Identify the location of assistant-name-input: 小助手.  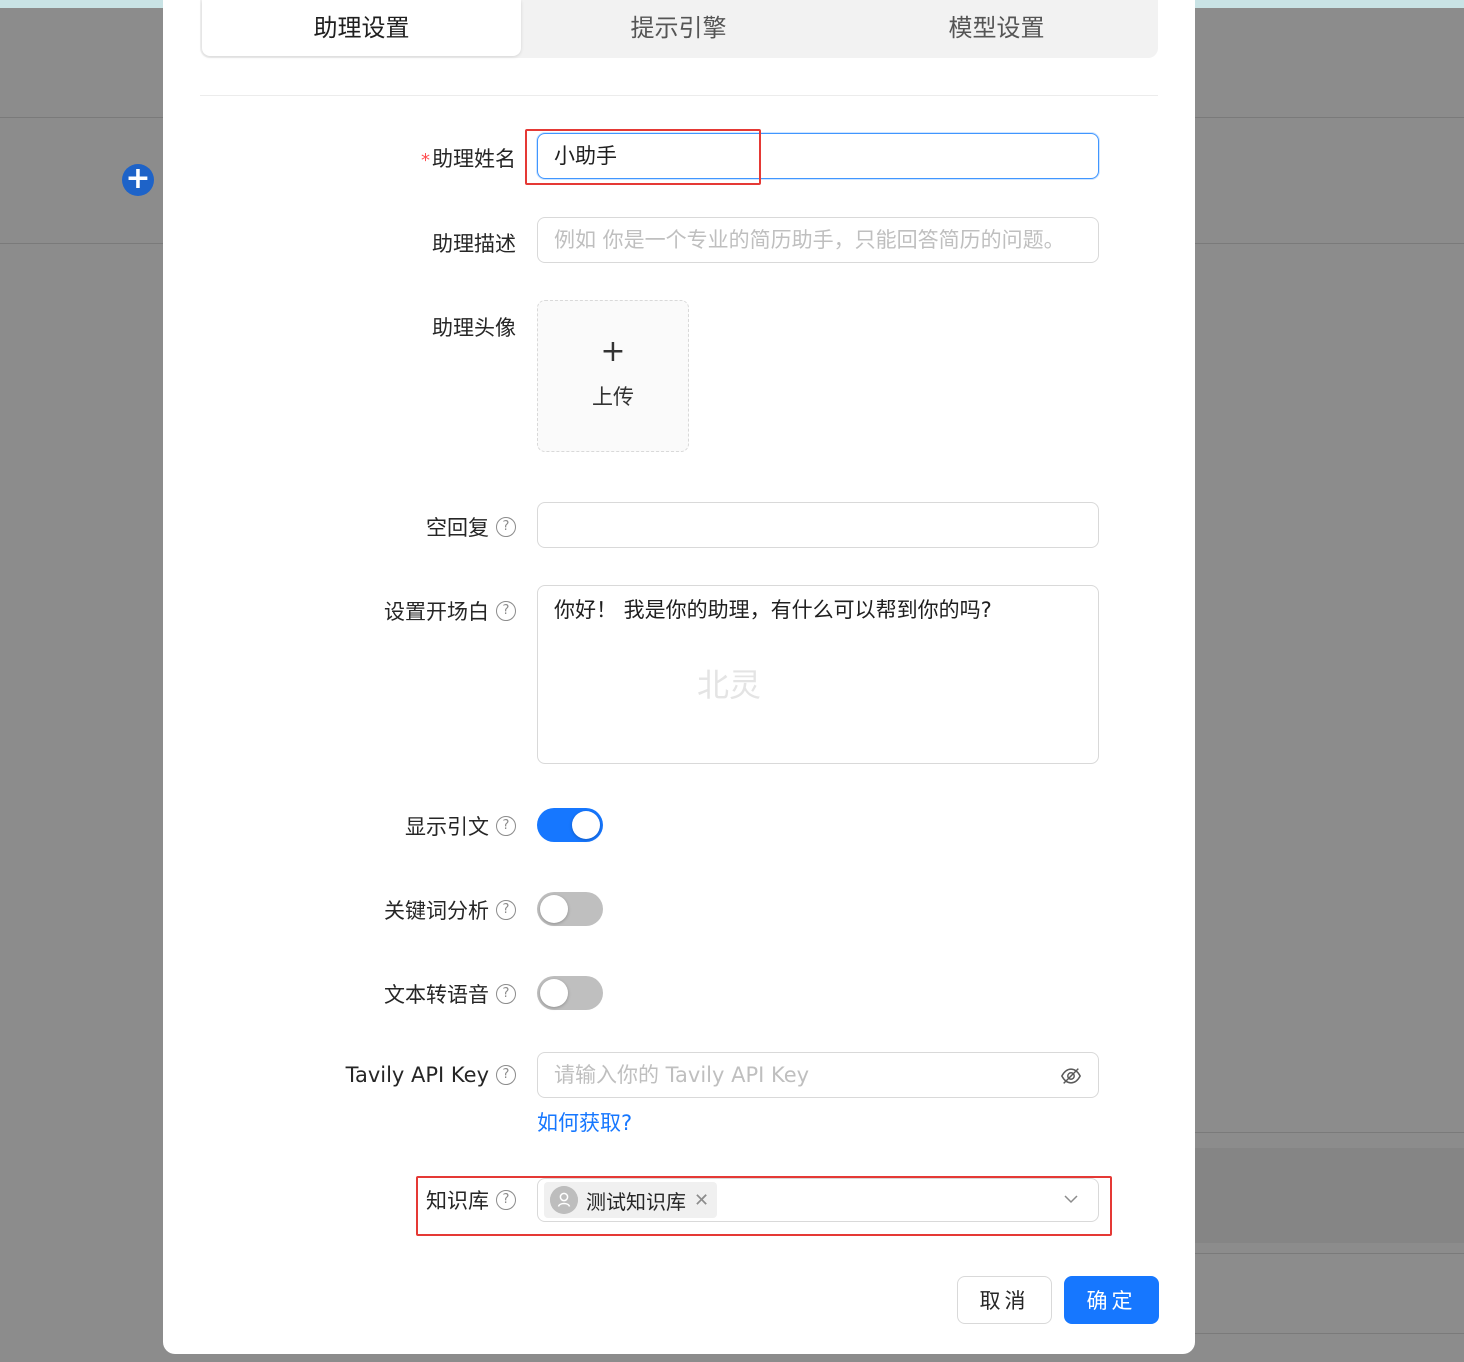
(818, 156).